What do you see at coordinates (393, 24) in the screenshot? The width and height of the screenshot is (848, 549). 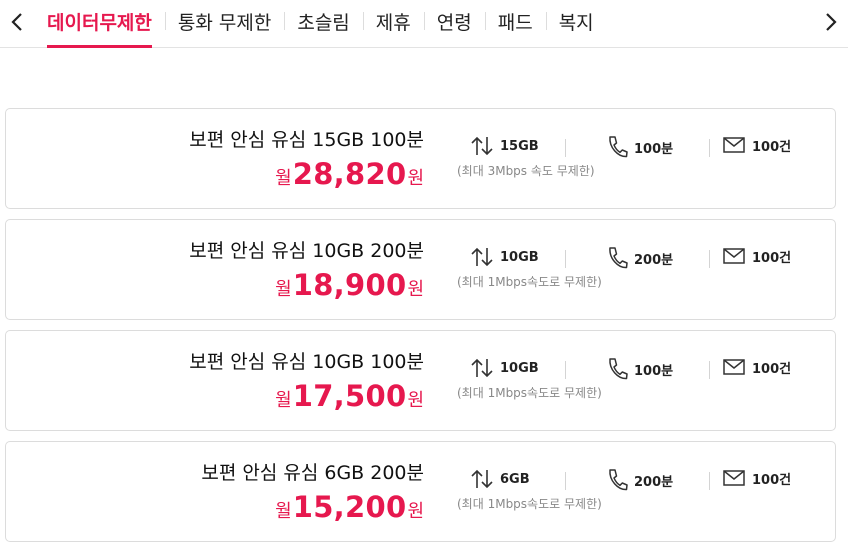 I see `tab-partnership: 제휴` at bounding box center [393, 24].